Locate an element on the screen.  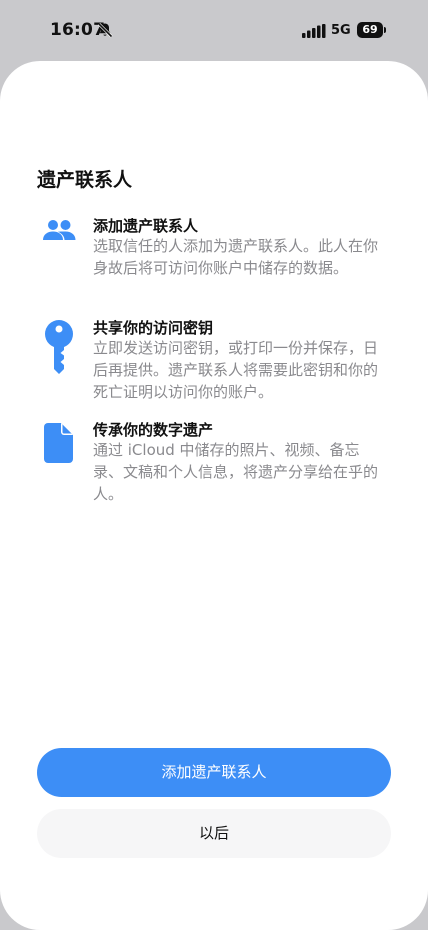
key-icon is located at coordinates (59, 347).